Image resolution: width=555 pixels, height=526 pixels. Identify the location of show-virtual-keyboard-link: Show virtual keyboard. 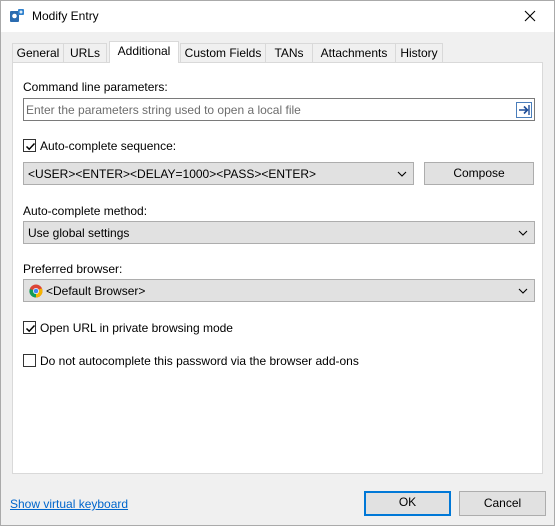
(69, 504).